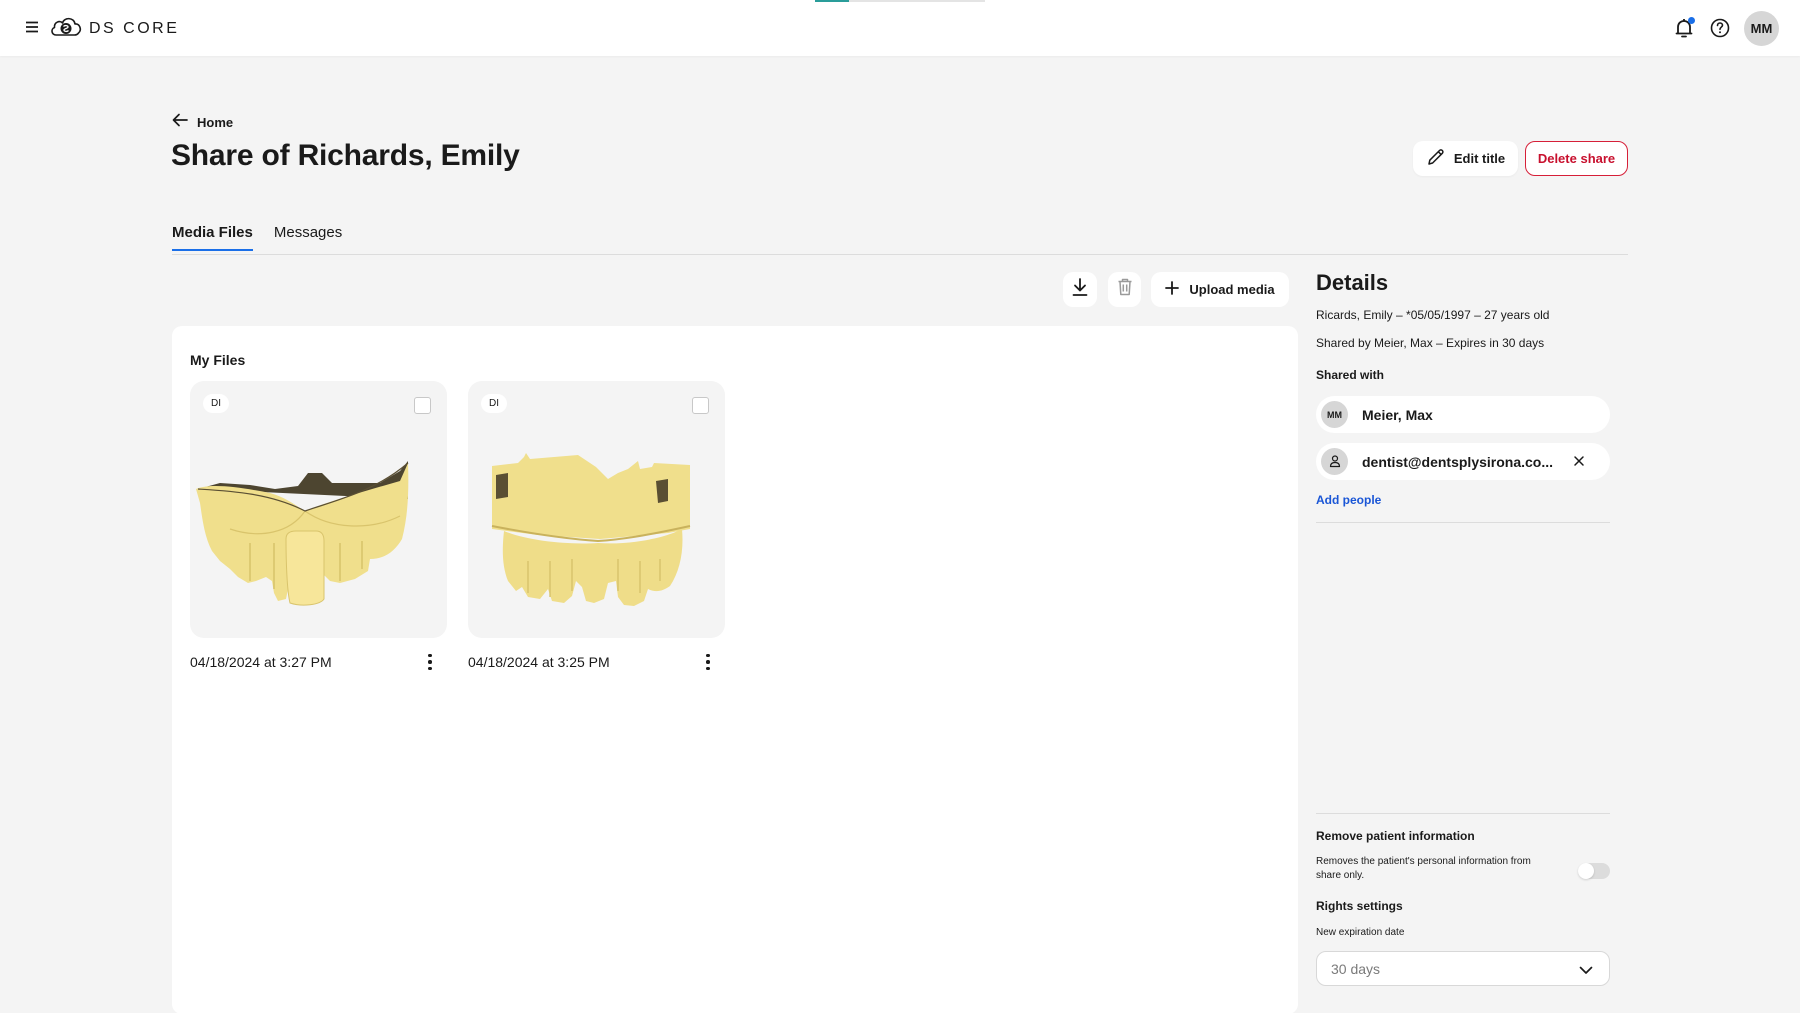 This screenshot has height=1013, width=1800. What do you see at coordinates (1761, 28) in the screenshot?
I see `user-avatar: MM` at bounding box center [1761, 28].